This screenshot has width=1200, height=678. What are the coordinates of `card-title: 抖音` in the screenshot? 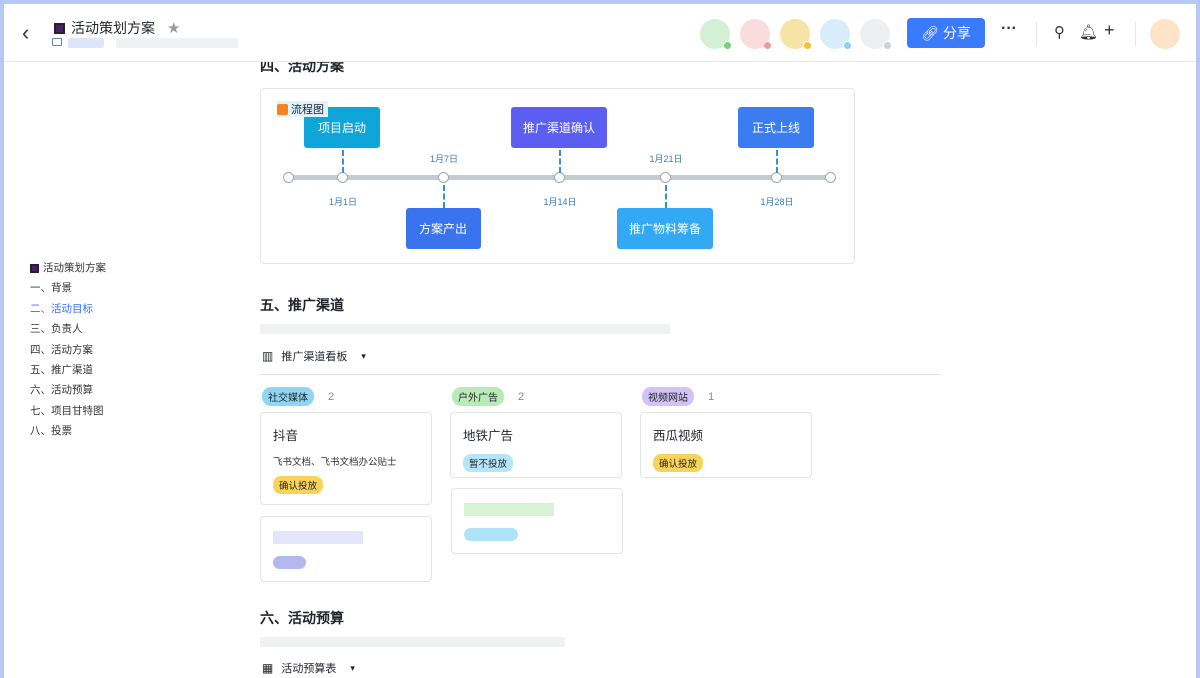 It's located at (286, 436).